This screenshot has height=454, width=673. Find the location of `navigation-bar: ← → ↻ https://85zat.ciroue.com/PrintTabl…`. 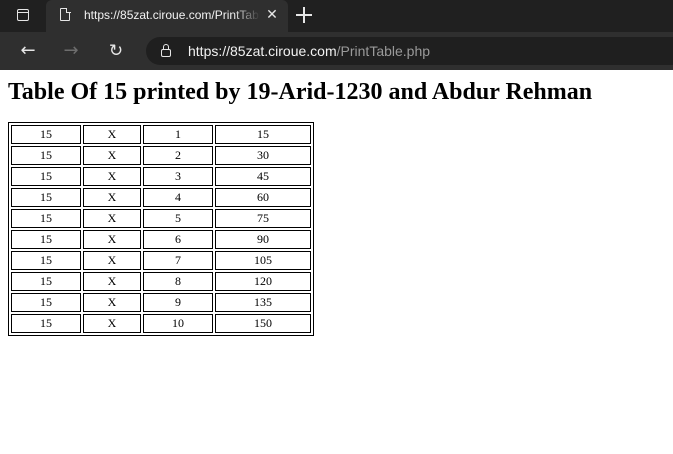

navigation-bar: ← → ↻ https://85zat.ciroue.com/PrintTabl… is located at coordinates (336, 51).